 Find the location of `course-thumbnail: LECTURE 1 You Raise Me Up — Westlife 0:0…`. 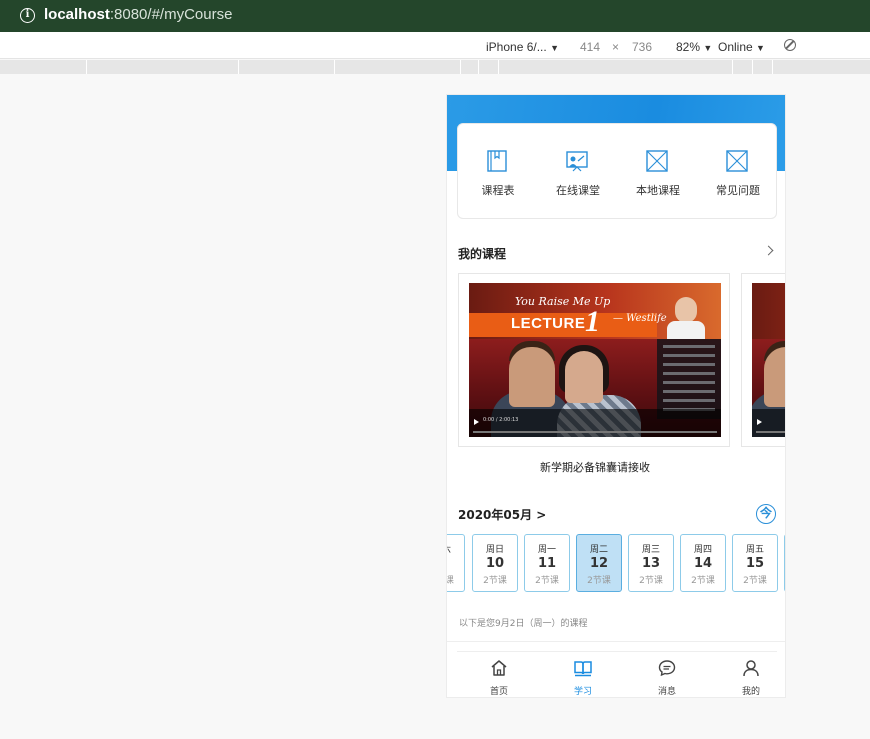

course-thumbnail: LECTURE 1 You Raise Me Up — Westlife 0:0… is located at coordinates (595, 360).